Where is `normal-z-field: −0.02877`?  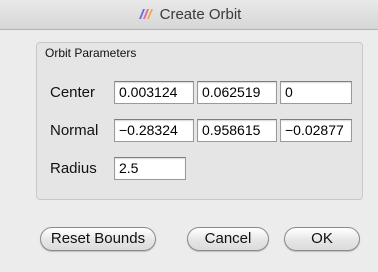
normal-z-field: −0.02877 is located at coordinates (316, 130).